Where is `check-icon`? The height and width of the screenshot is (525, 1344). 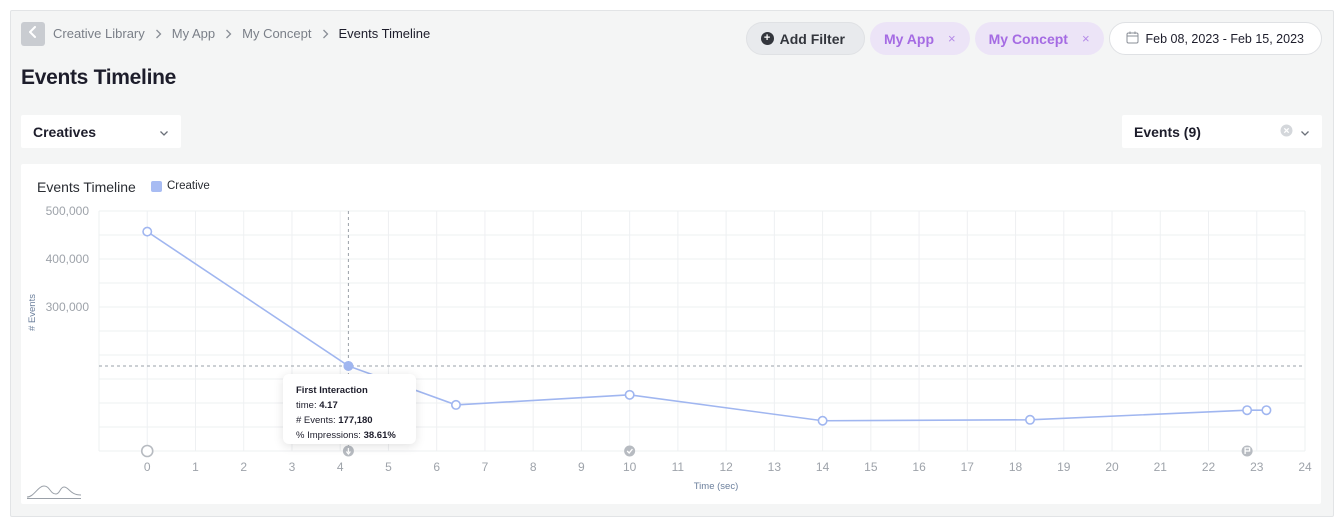
check-icon is located at coordinates (630, 451).